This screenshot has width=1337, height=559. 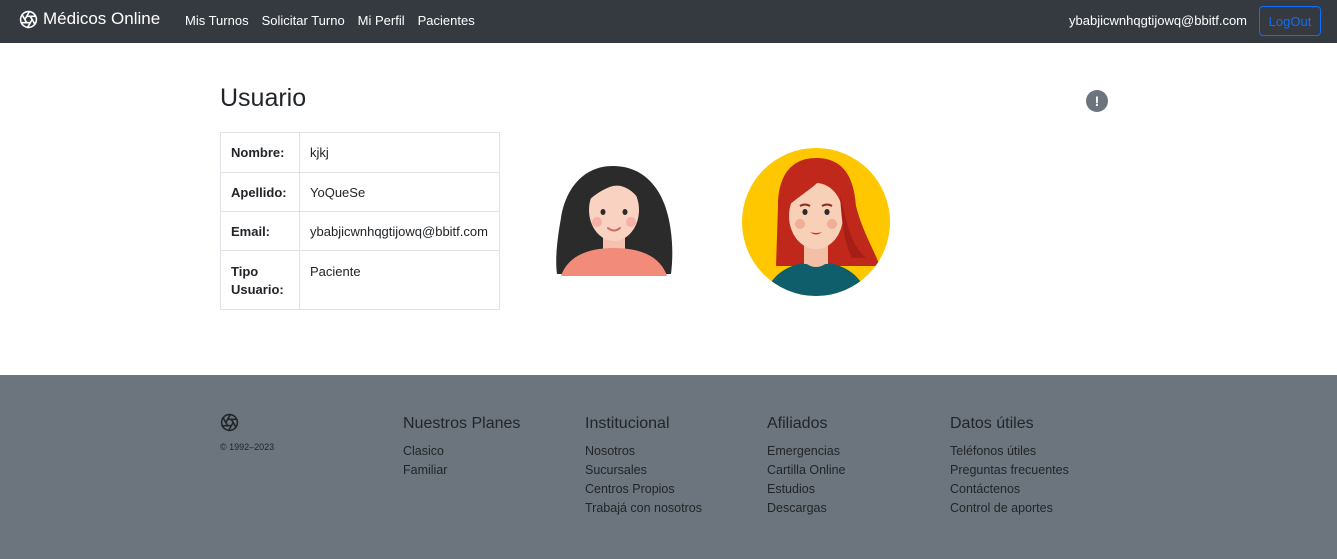 What do you see at coordinates (257, 289) in the screenshot?
I see `tipo-label-line2: Usuario:` at bounding box center [257, 289].